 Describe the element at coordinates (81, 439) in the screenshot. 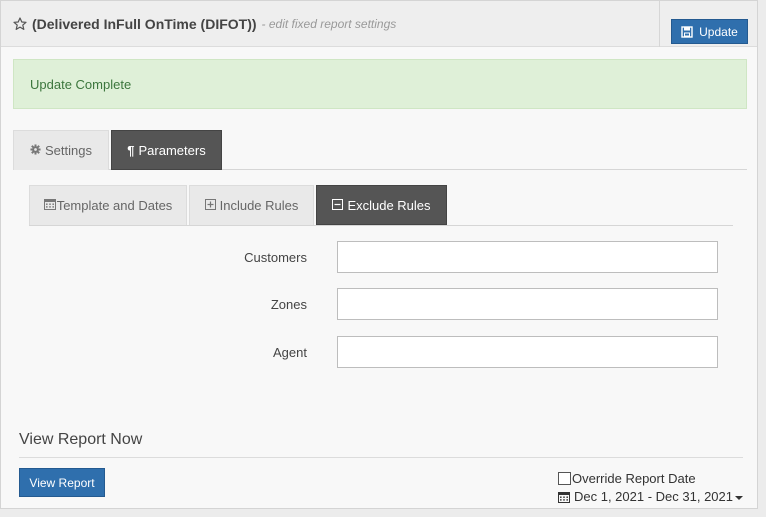

I see `view-report-section-title: View Report Now` at that location.